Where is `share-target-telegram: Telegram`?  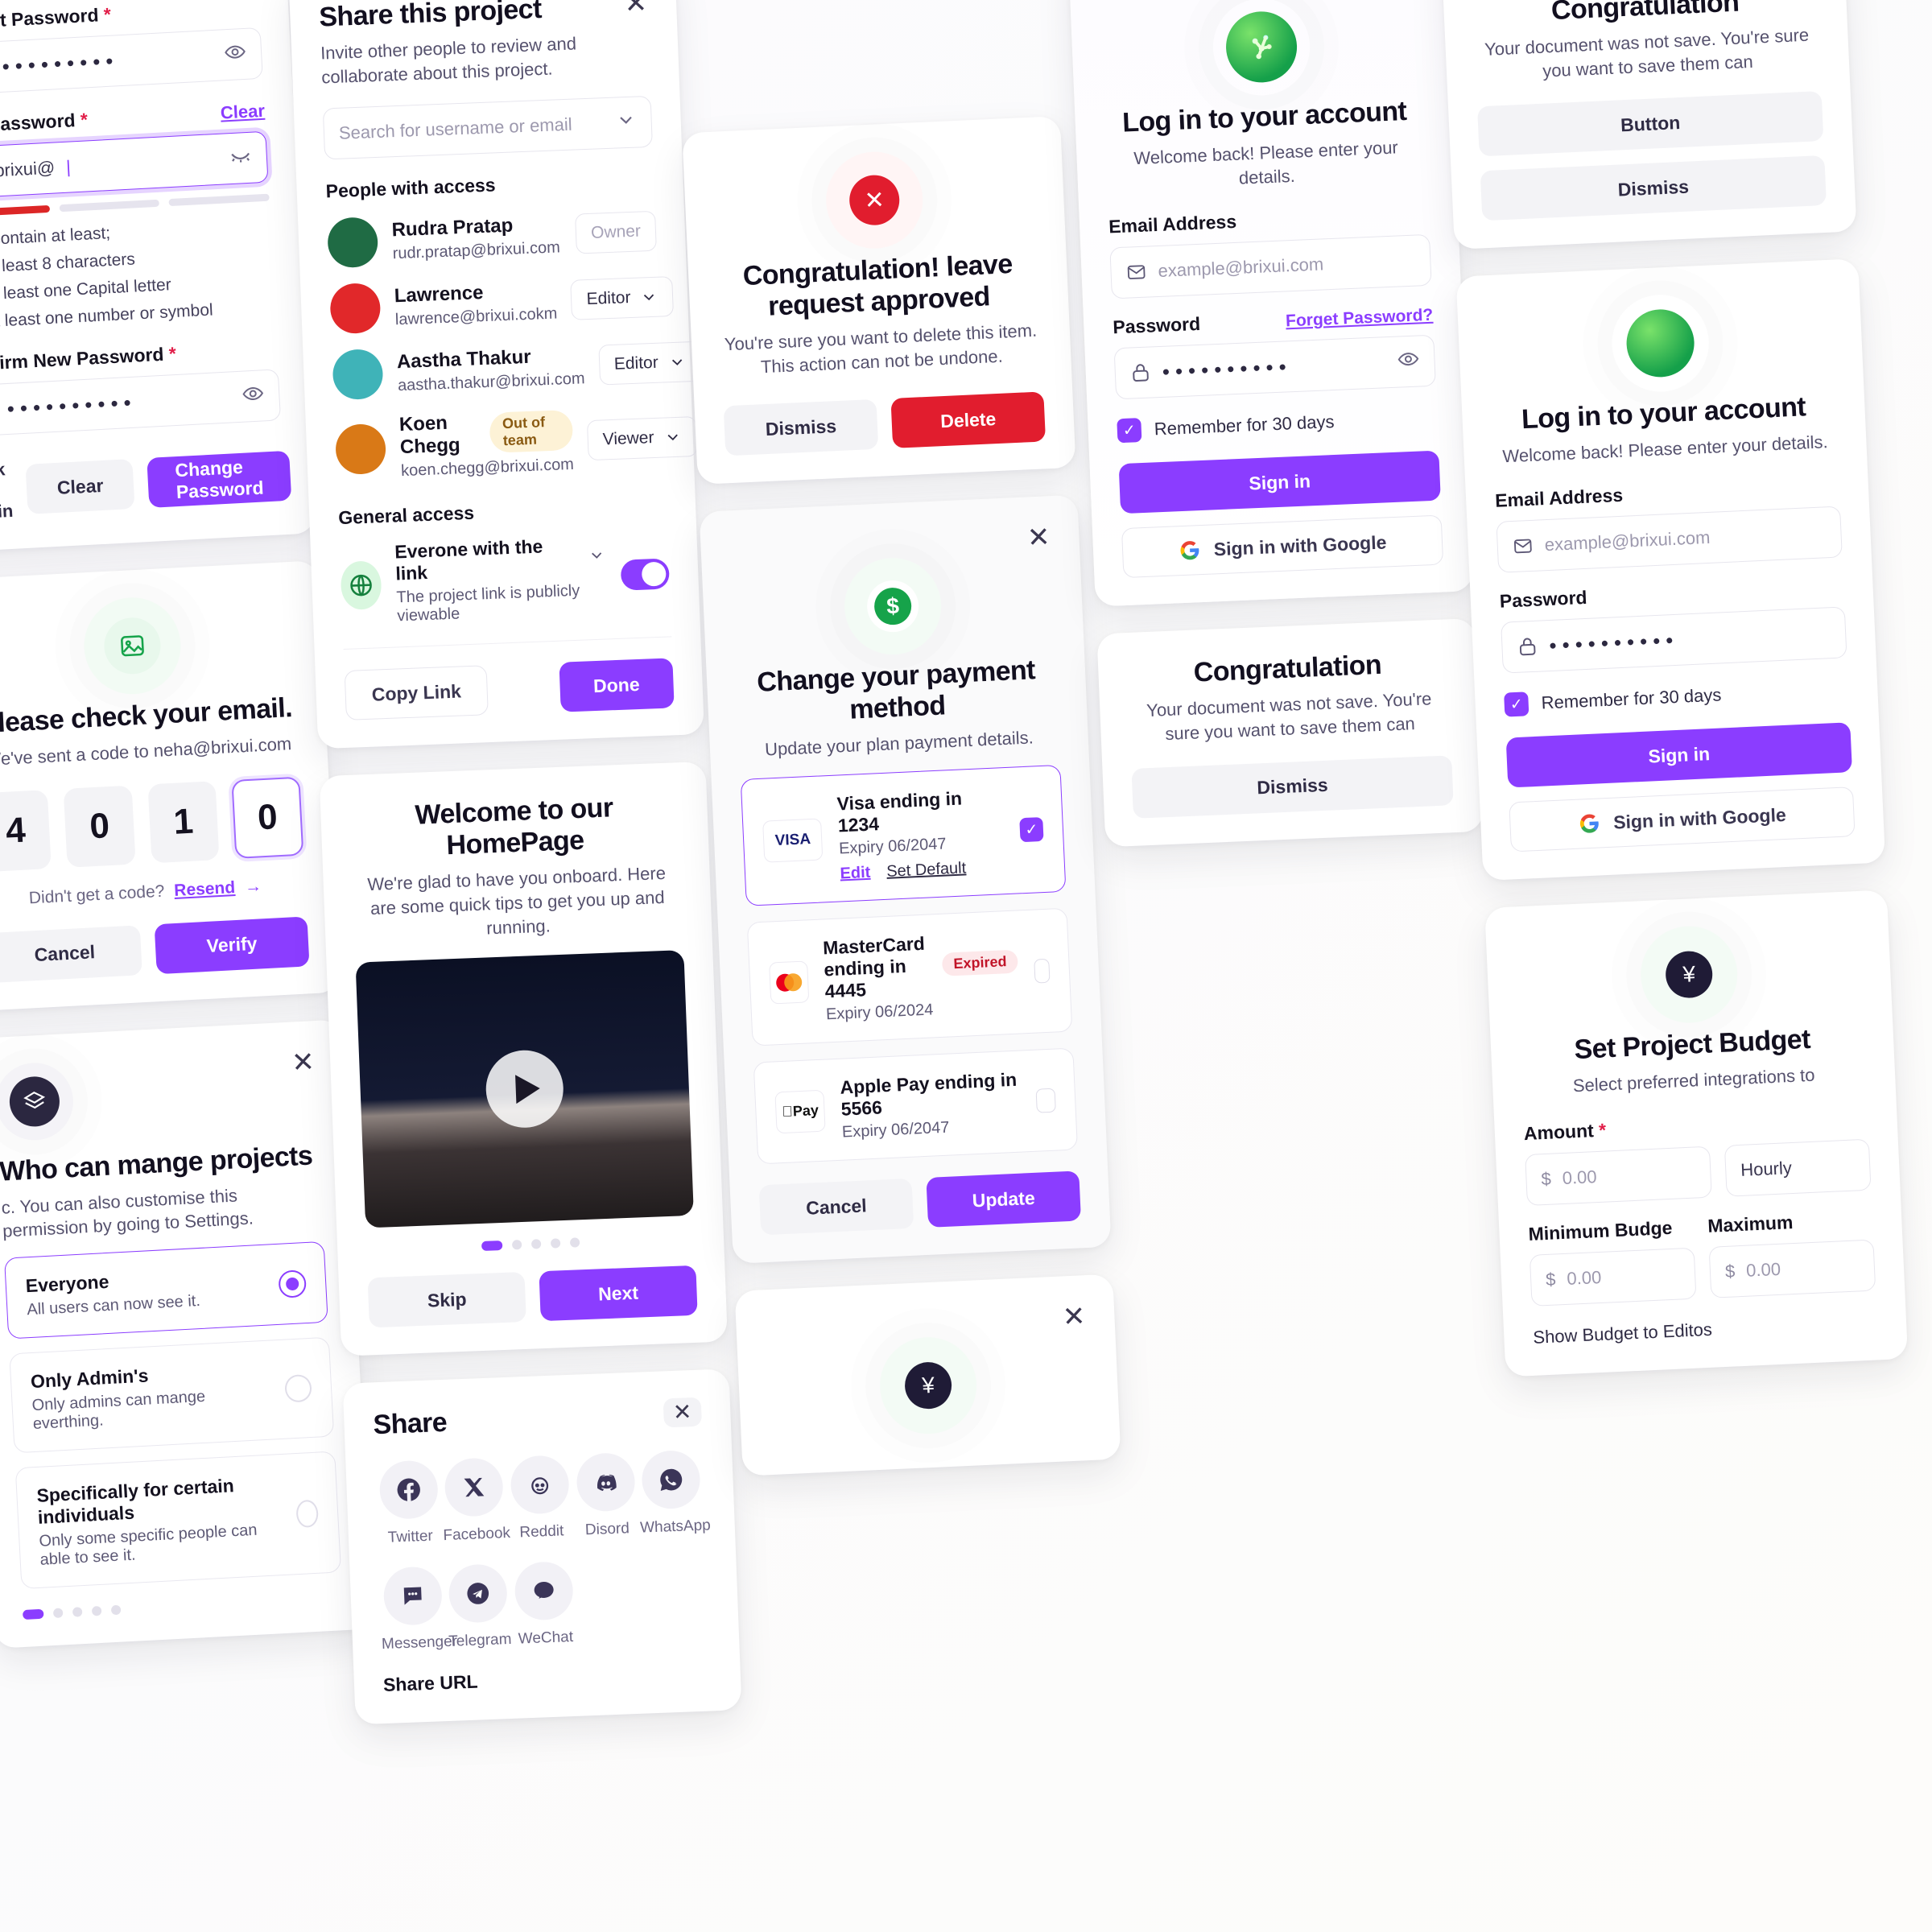
share-target-telegram: Telegram is located at coordinates (479, 1607).